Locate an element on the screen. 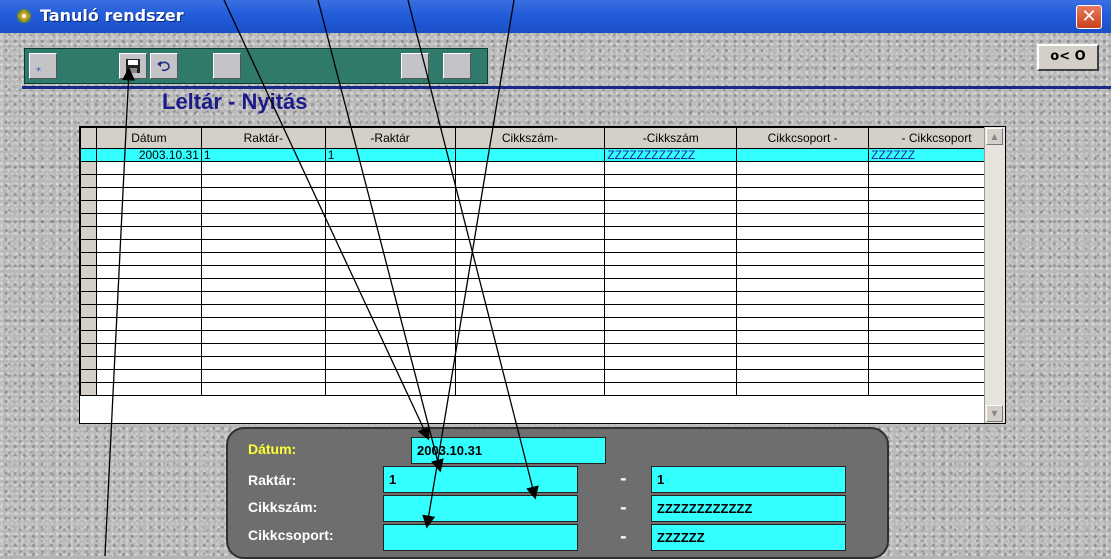 The image size is (1111, 559). close-button: ✕ is located at coordinates (1089, 17).